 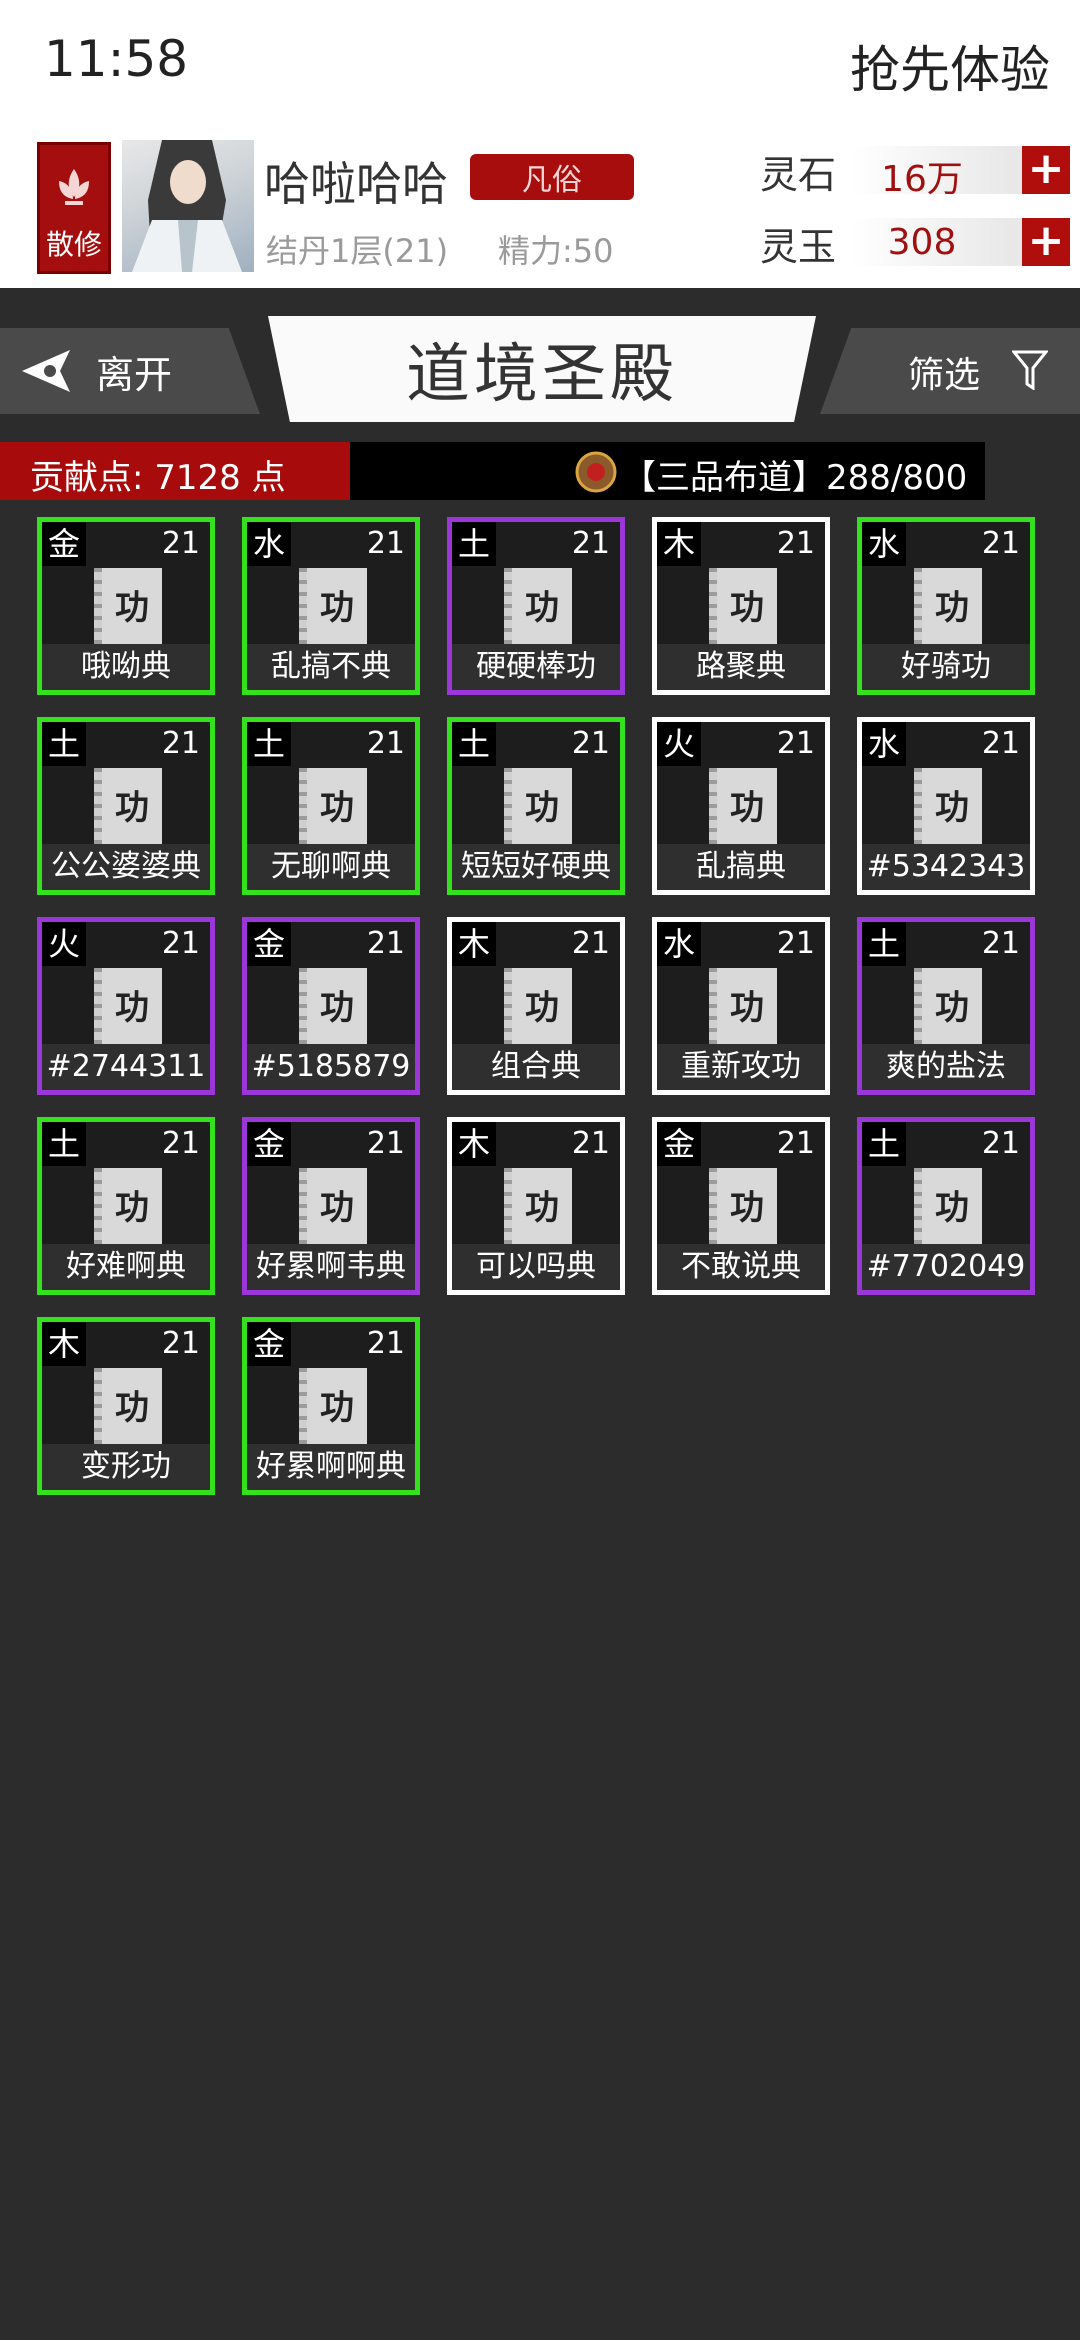 What do you see at coordinates (741, 1206) in the screenshot?
I see `technique-card: 金 21 功不敢说典` at bounding box center [741, 1206].